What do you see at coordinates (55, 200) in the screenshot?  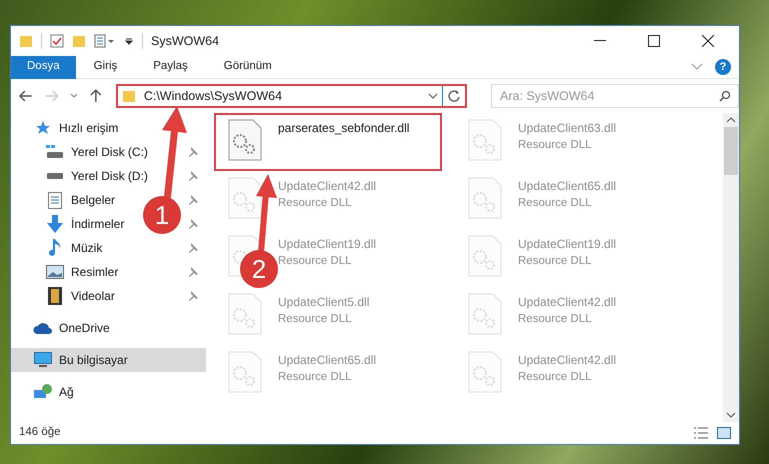 I see `document-icon` at bounding box center [55, 200].